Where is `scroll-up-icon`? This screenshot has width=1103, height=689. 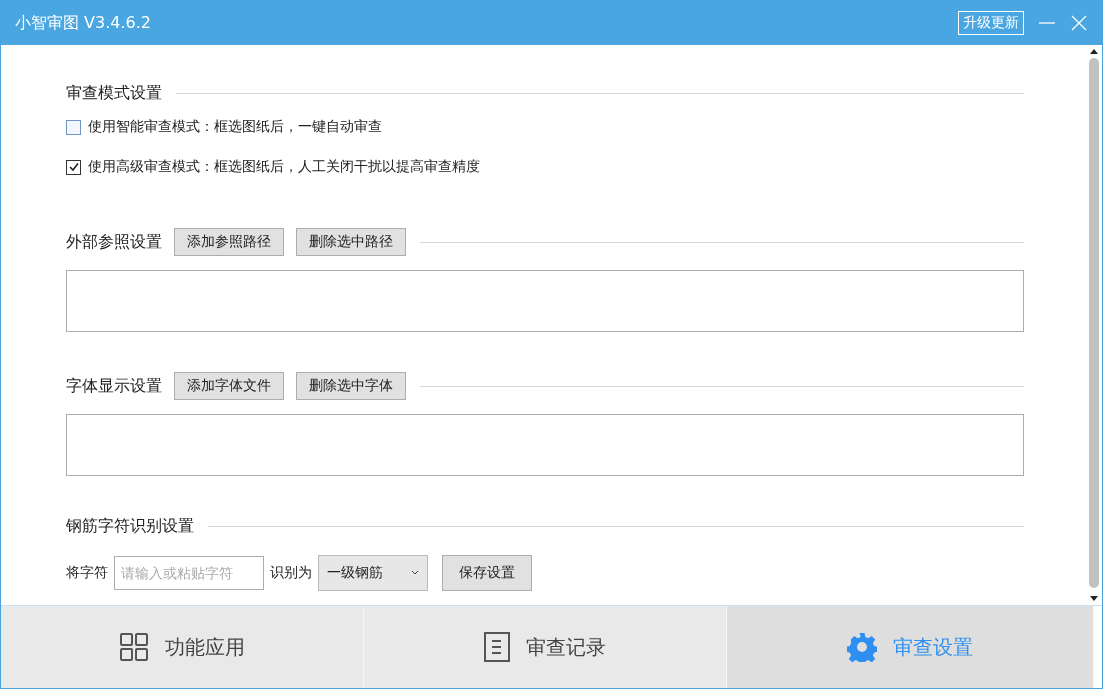 scroll-up-icon is located at coordinates (1094, 51).